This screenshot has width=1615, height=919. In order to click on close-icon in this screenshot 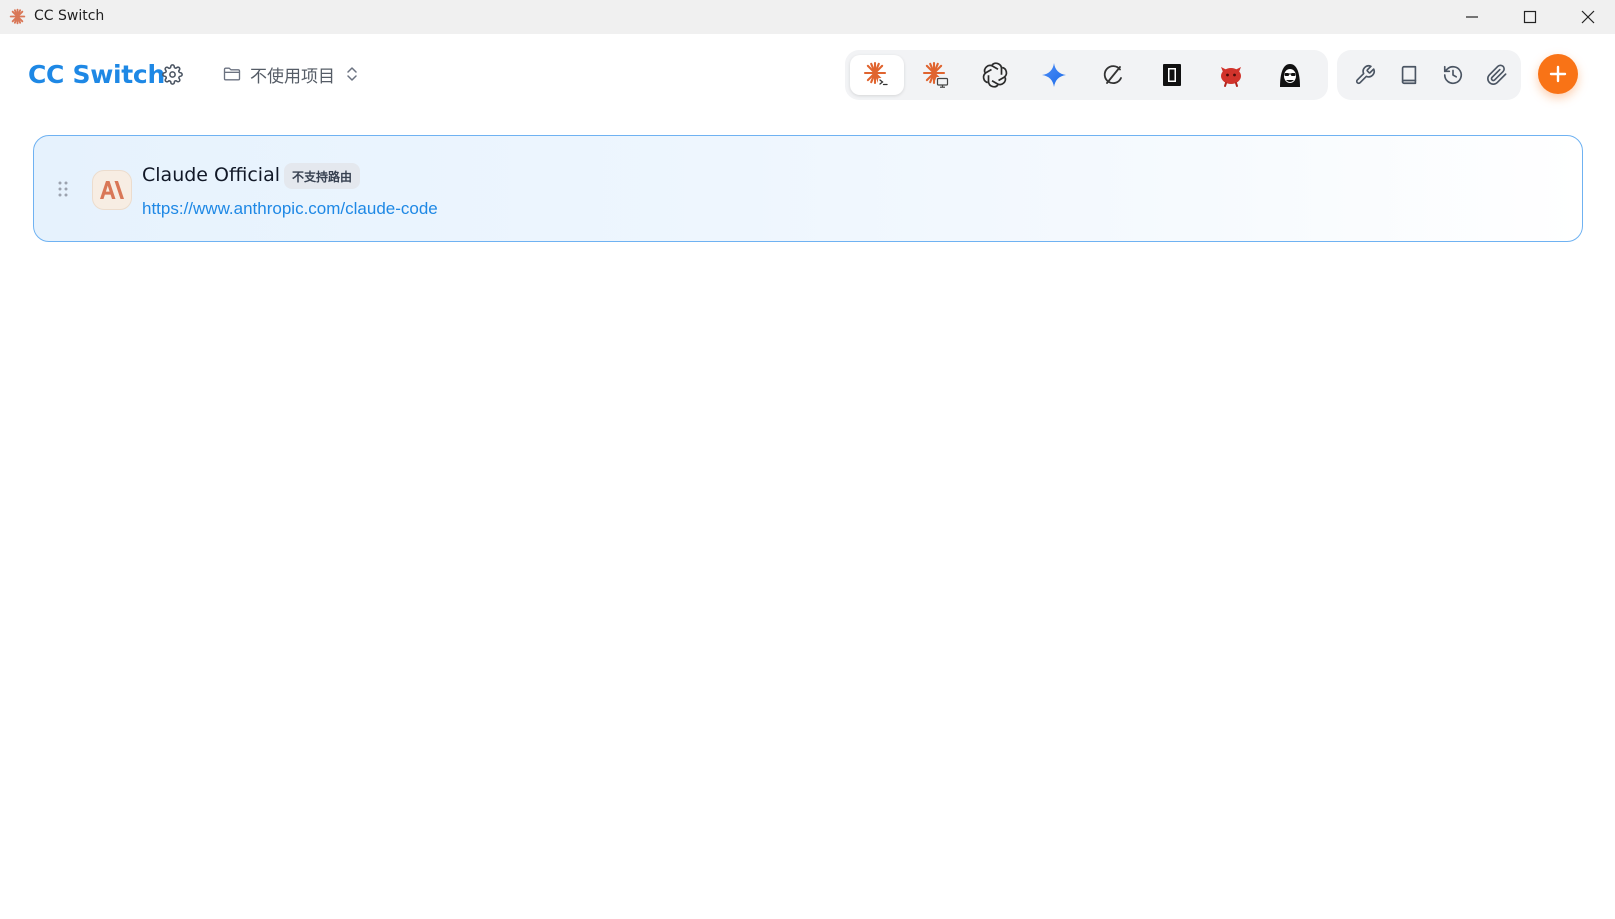, I will do `click(1588, 17)`.